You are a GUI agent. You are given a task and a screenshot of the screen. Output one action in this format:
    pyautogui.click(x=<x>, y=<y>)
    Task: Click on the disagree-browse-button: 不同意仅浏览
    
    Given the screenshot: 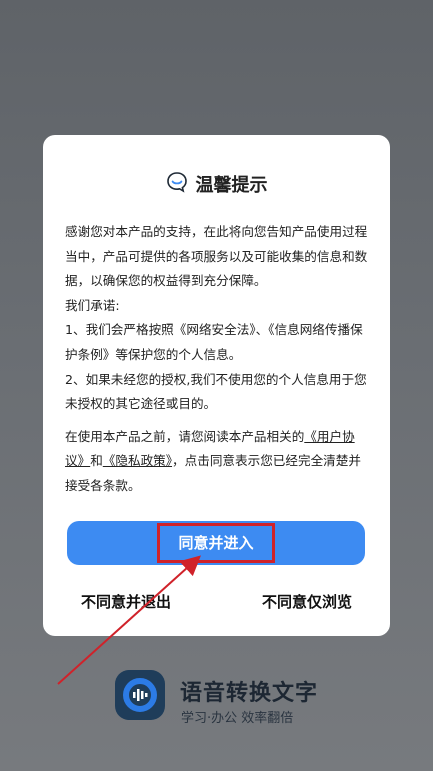 What is the action you would take?
    pyautogui.click(x=307, y=603)
    